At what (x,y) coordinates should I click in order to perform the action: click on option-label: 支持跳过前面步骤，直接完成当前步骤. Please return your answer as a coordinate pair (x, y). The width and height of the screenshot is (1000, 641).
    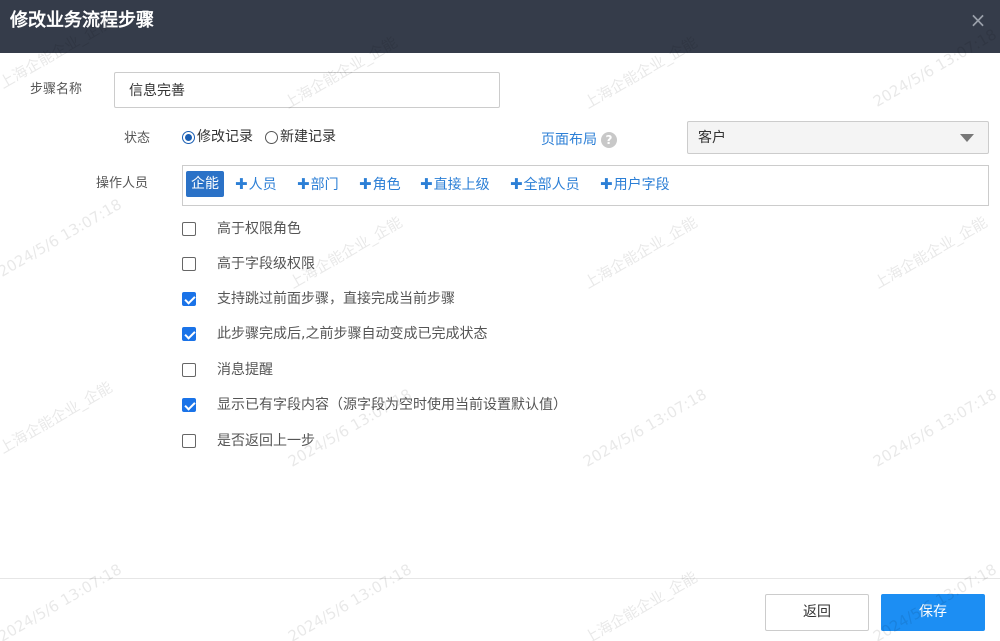
    Looking at the image, I should click on (336, 299).